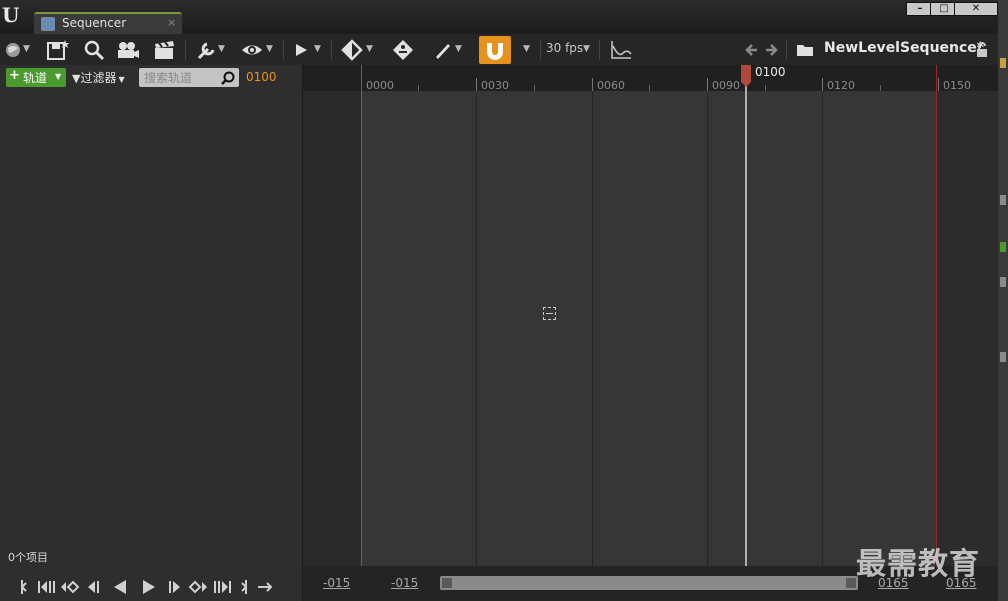 The height and width of the screenshot is (601, 1008). What do you see at coordinates (128, 50) in the screenshot?
I see `camera-icon` at bounding box center [128, 50].